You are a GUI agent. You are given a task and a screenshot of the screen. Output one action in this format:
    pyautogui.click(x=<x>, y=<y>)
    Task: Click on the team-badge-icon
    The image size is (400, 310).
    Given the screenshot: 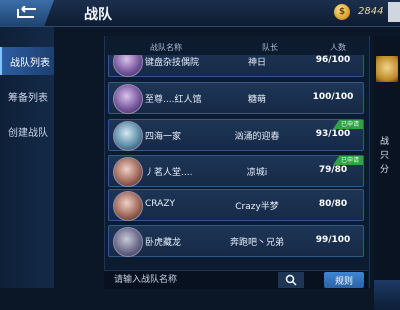 What is the action you would take?
    pyautogui.click(x=387, y=69)
    